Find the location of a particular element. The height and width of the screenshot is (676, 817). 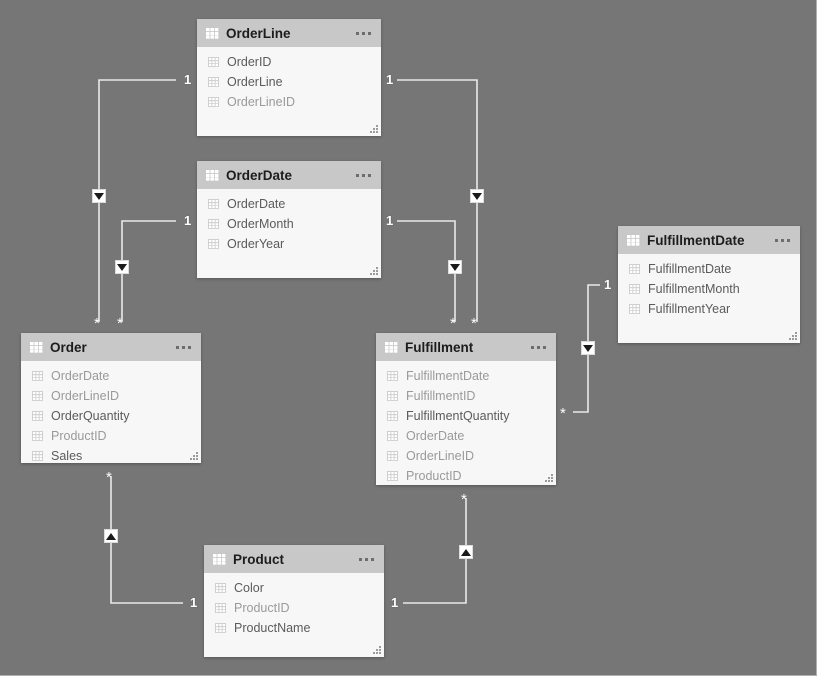

table-header-order: Order is located at coordinates (111, 347).